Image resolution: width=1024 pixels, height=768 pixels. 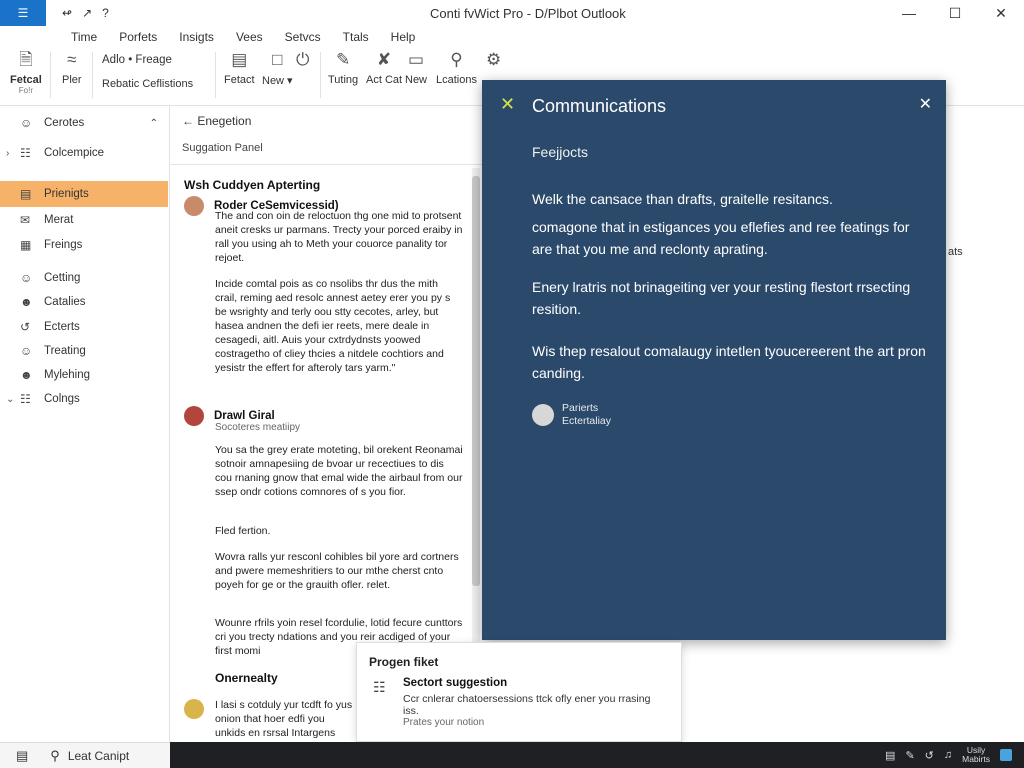 What do you see at coordinates (416, 59) in the screenshot?
I see `window-icon: ▭` at bounding box center [416, 59].